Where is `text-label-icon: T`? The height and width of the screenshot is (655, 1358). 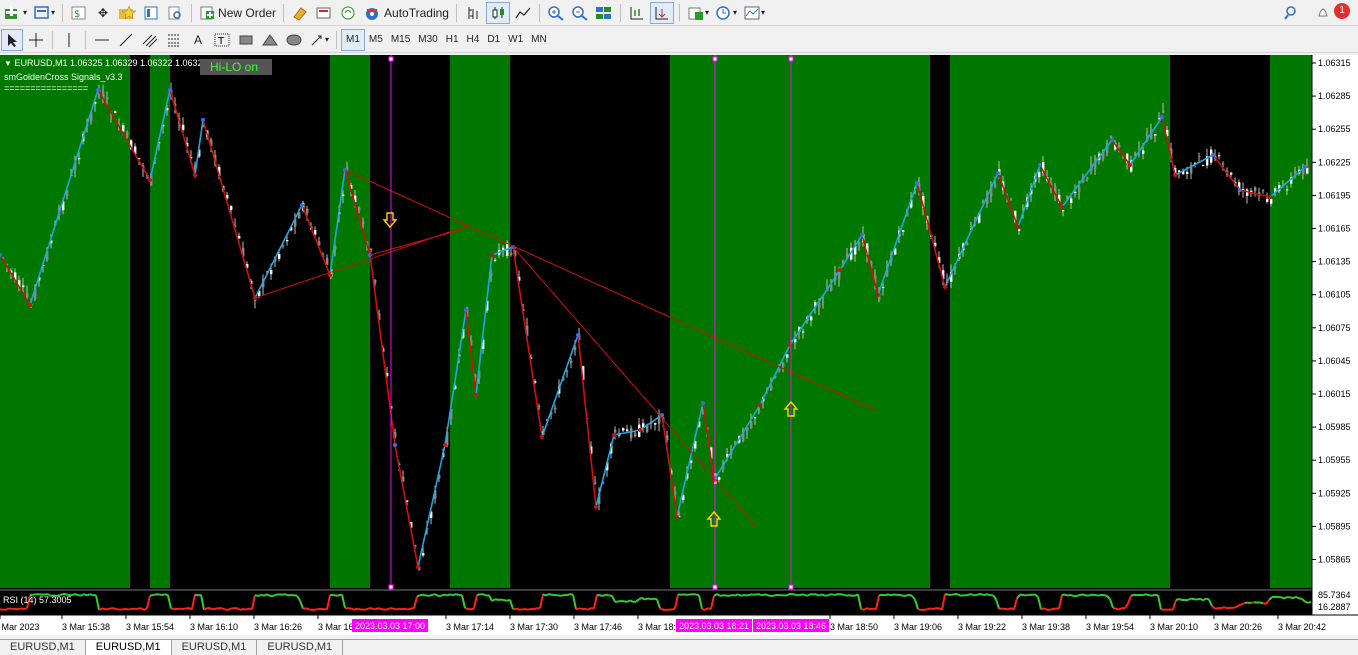 text-label-icon: T is located at coordinates (222, 40).